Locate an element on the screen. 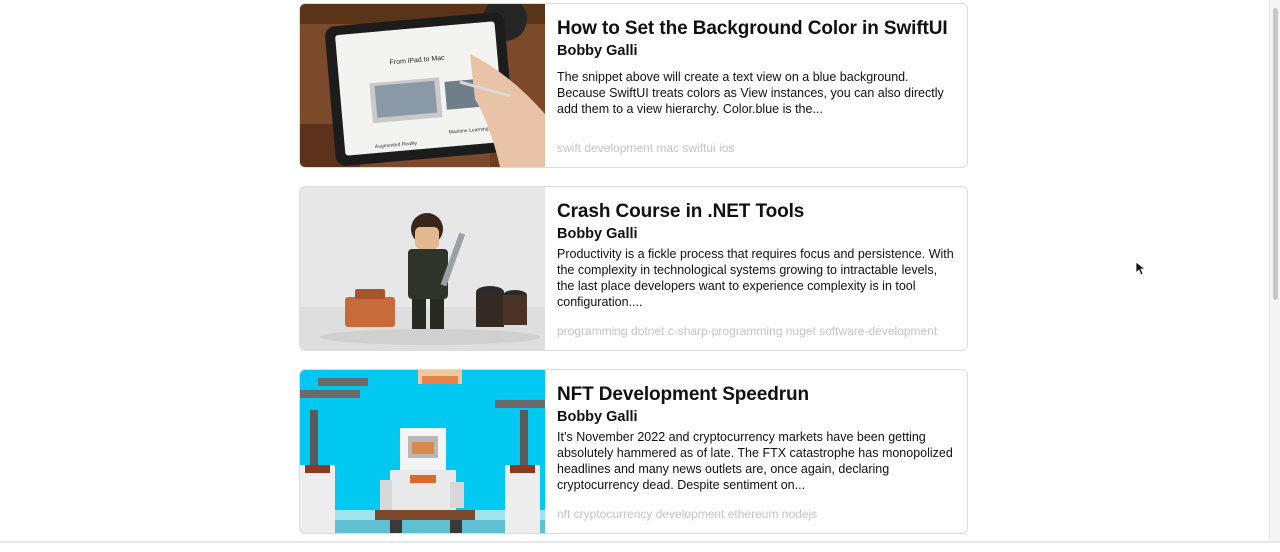 This screenshot has height=552, width=1280. pixel-art-astronaut-image is located at coordinates (422, 451).